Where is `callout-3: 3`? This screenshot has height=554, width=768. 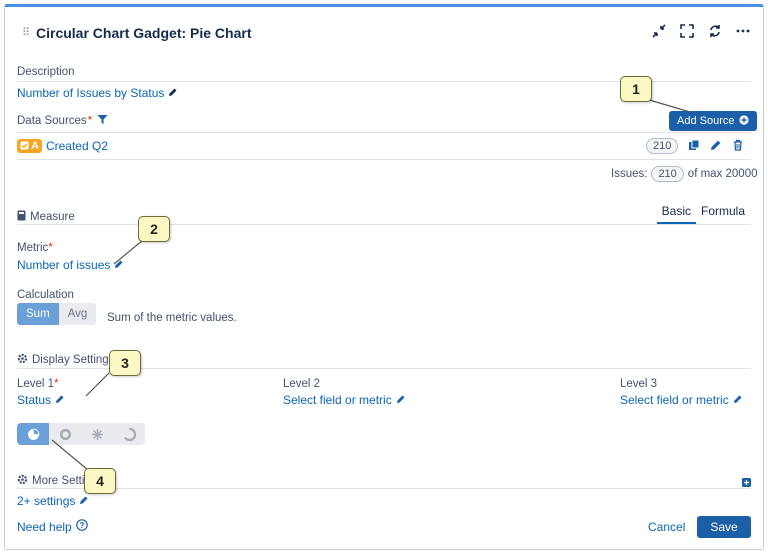
callout-3: 3 is located at coordinates (125, 363).